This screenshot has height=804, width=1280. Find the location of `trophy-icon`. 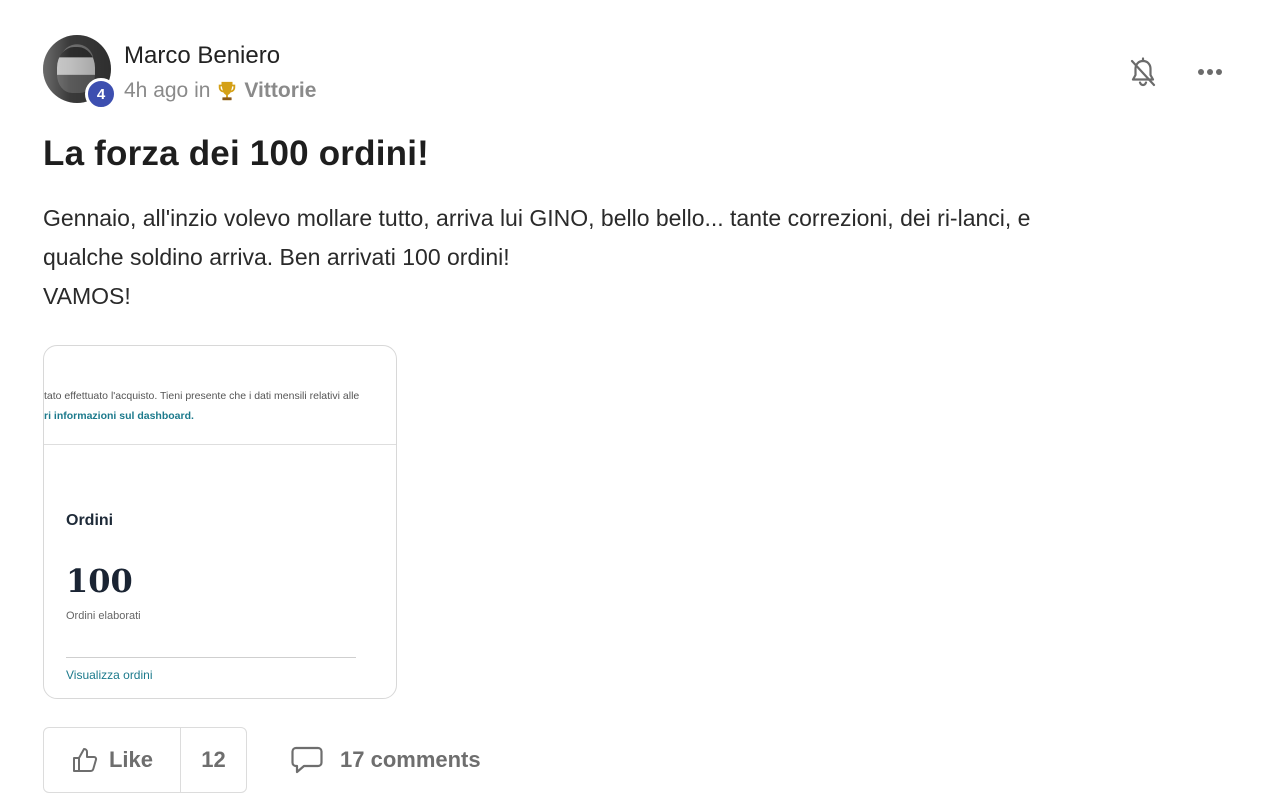

trophy-icon is located at coordinates (227, 91).